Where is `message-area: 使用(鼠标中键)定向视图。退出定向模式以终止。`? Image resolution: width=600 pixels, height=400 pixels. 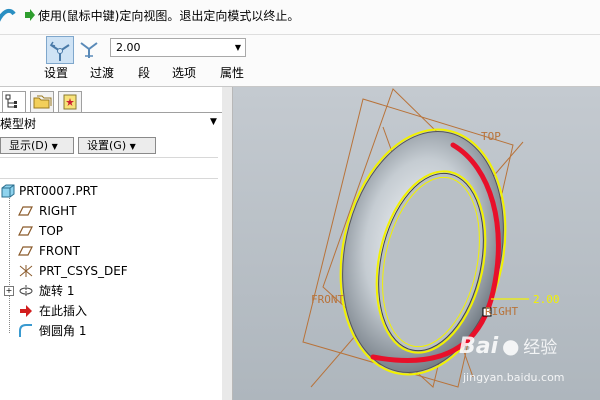
message-area: 使用(鼠标中键)定向视图。退出定向模式以终止。 is located at coordinates (300, 17).